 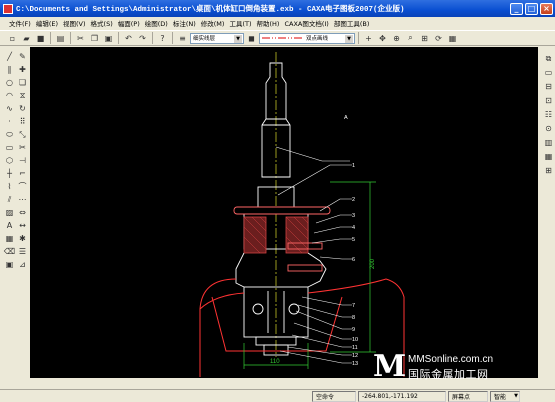 What do you see at coordinates (531, 8) in the screenshot?
I see `maximize-button: □` at bounding box center [531, 8].